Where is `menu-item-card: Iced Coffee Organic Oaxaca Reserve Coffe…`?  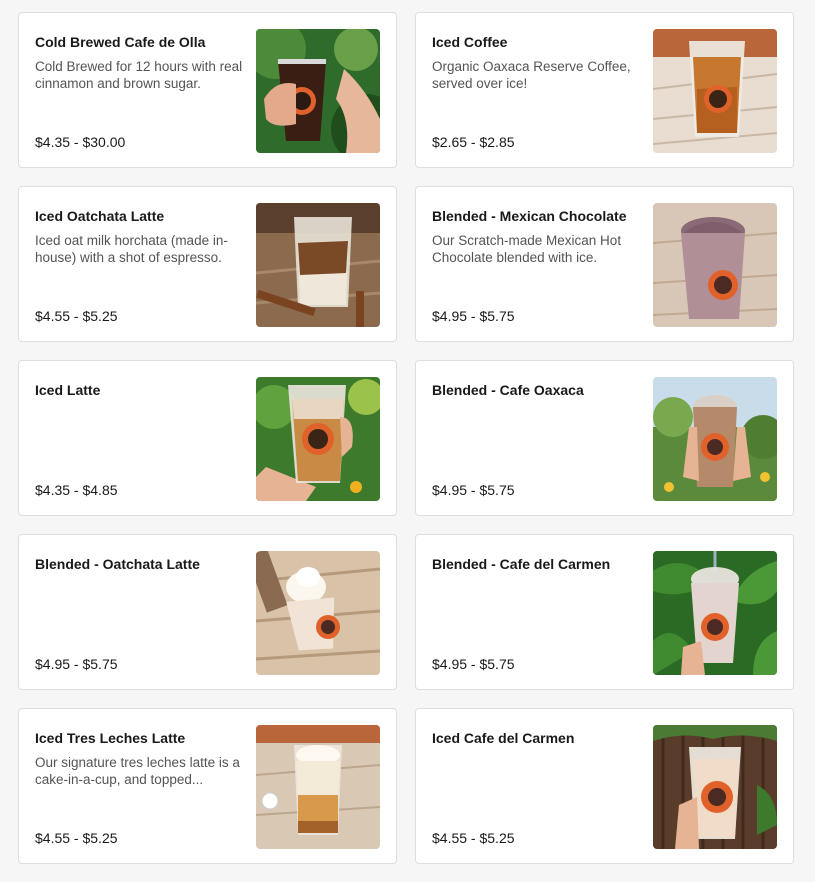 menu-item-card: Iced Coffee Organic Oaxaca Reserve Coffe… is located at coordinates (604, 90).